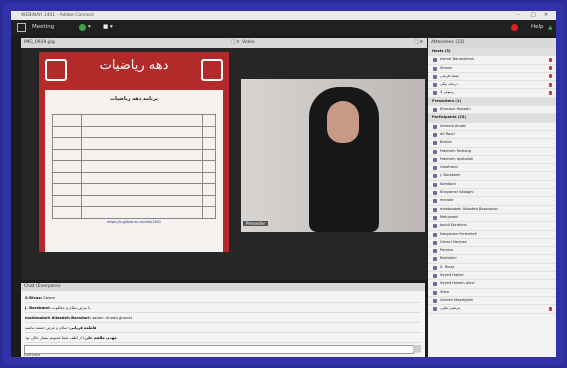 The image size is (567, 368). I want to click on attendee-row: Khosrovi Hossein, so click(492, 110).